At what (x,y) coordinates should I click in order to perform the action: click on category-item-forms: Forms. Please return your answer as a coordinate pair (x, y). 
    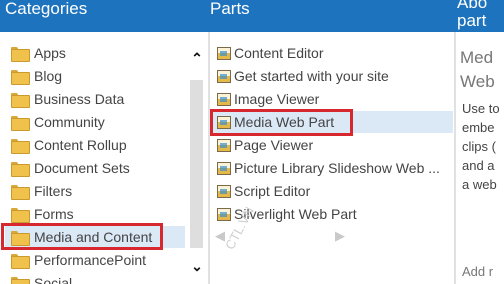
    Looking at the image, I should click on (95, 214).